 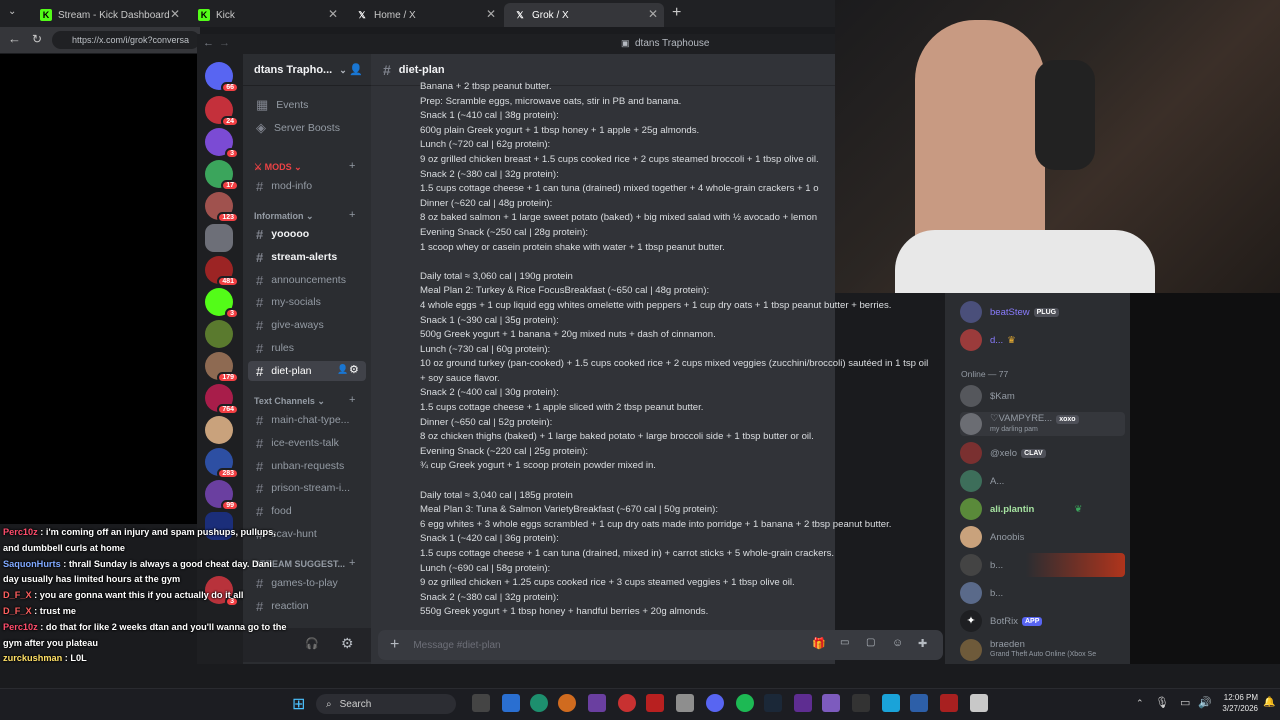 I want to click on apps-icon: ✚, so click(x=922, y=643).